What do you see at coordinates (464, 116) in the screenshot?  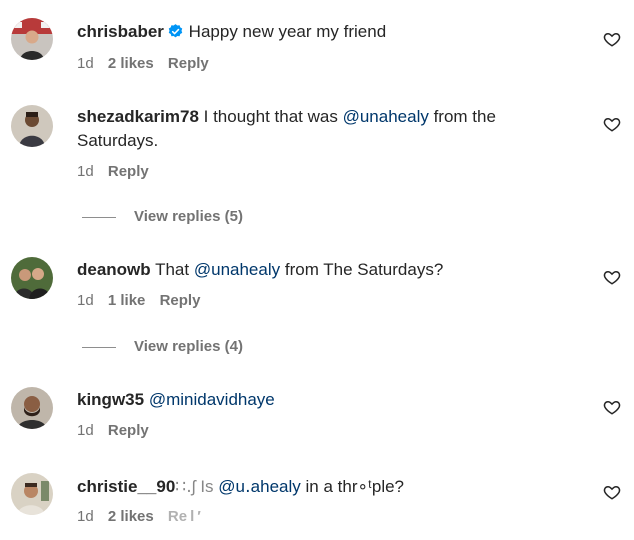 I see `comment-text: from the` at bounding box center [464, 116].